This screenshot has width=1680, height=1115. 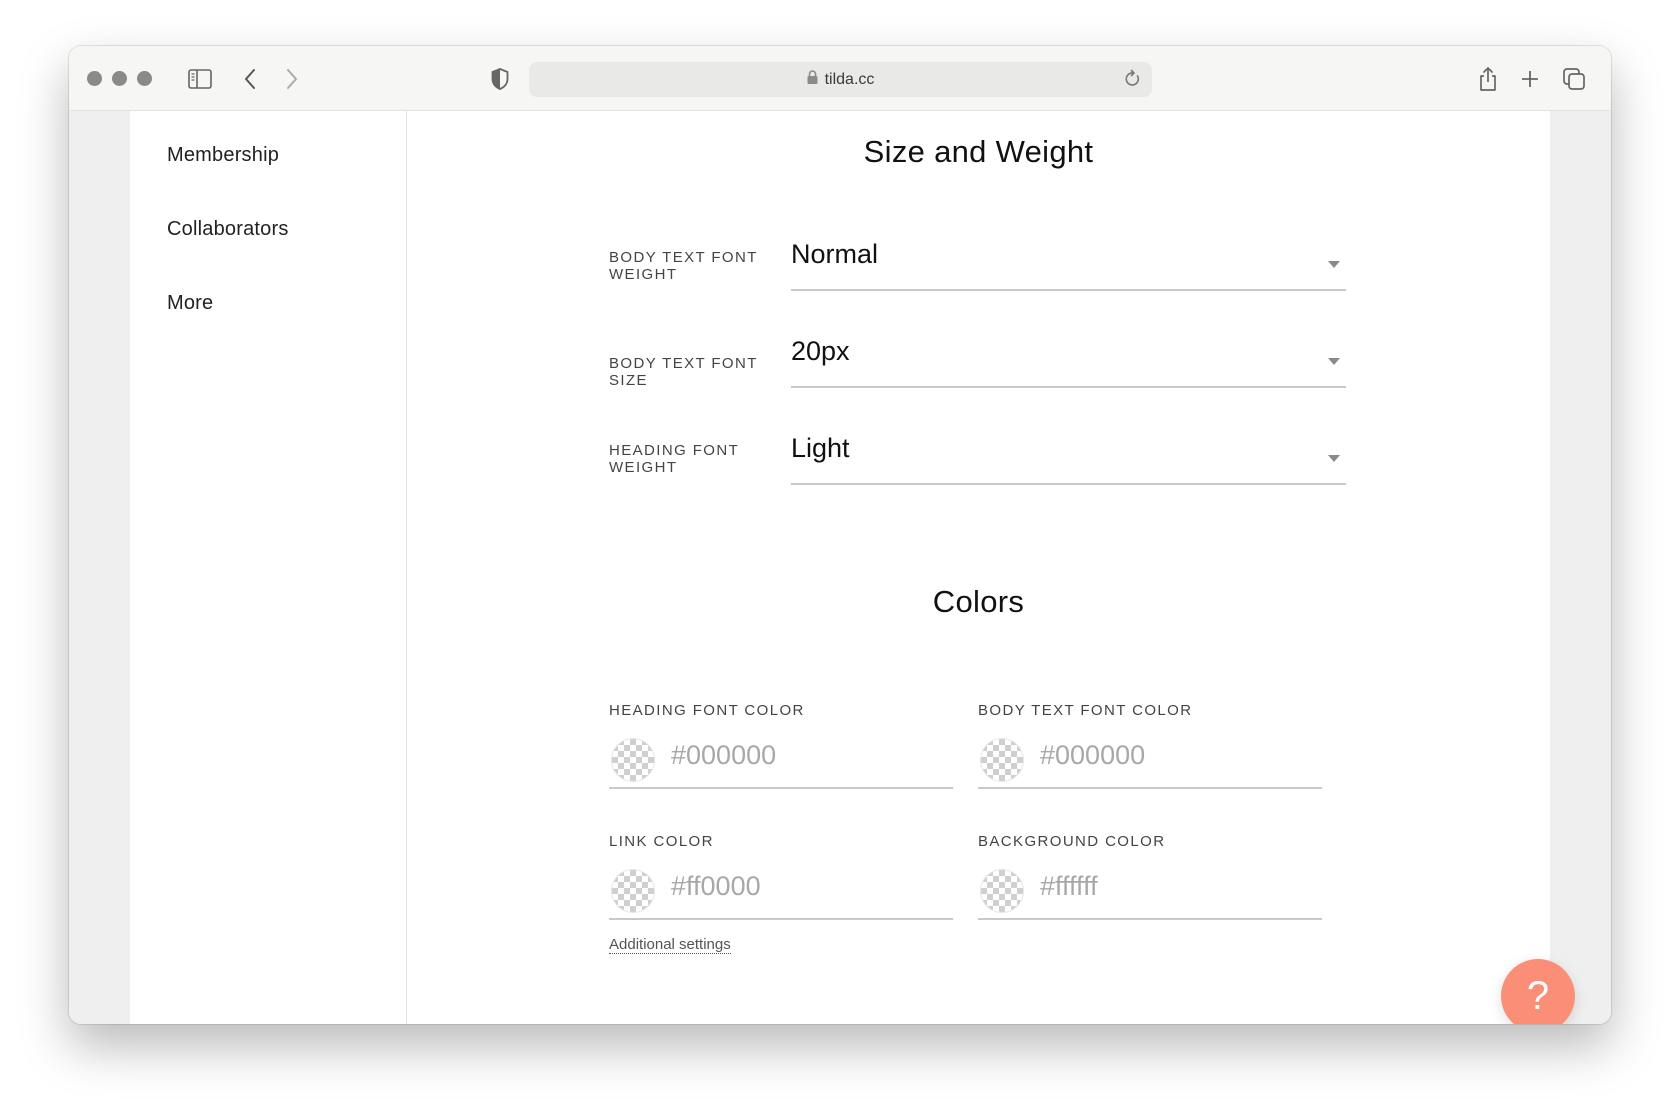 I want to click on body-color-label: Body text font color, so click(x=1085, y=710).